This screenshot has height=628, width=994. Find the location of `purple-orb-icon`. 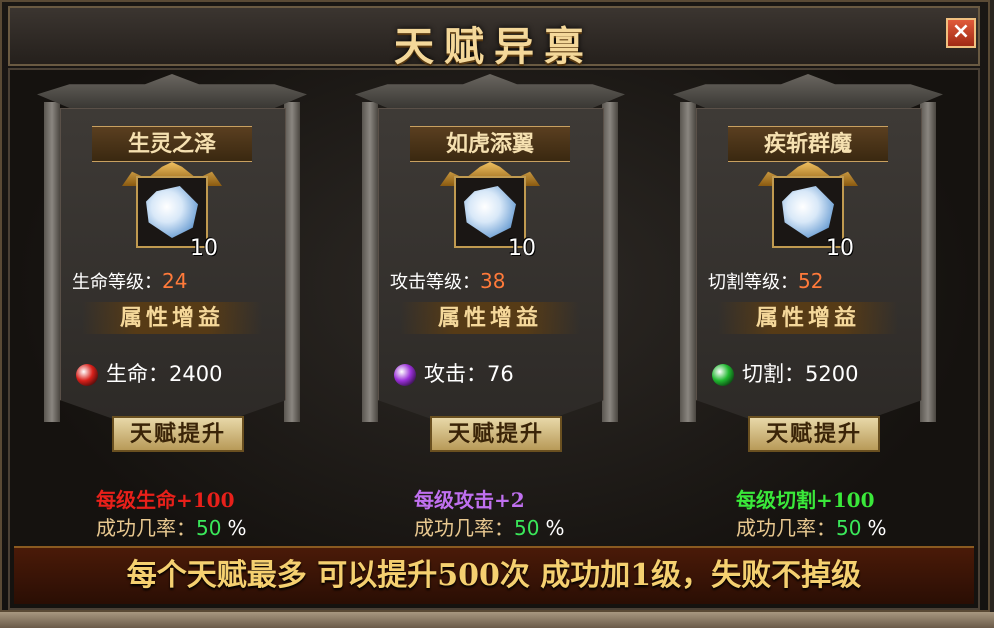

purple-orb-icon is located at coordinates (405, 375).